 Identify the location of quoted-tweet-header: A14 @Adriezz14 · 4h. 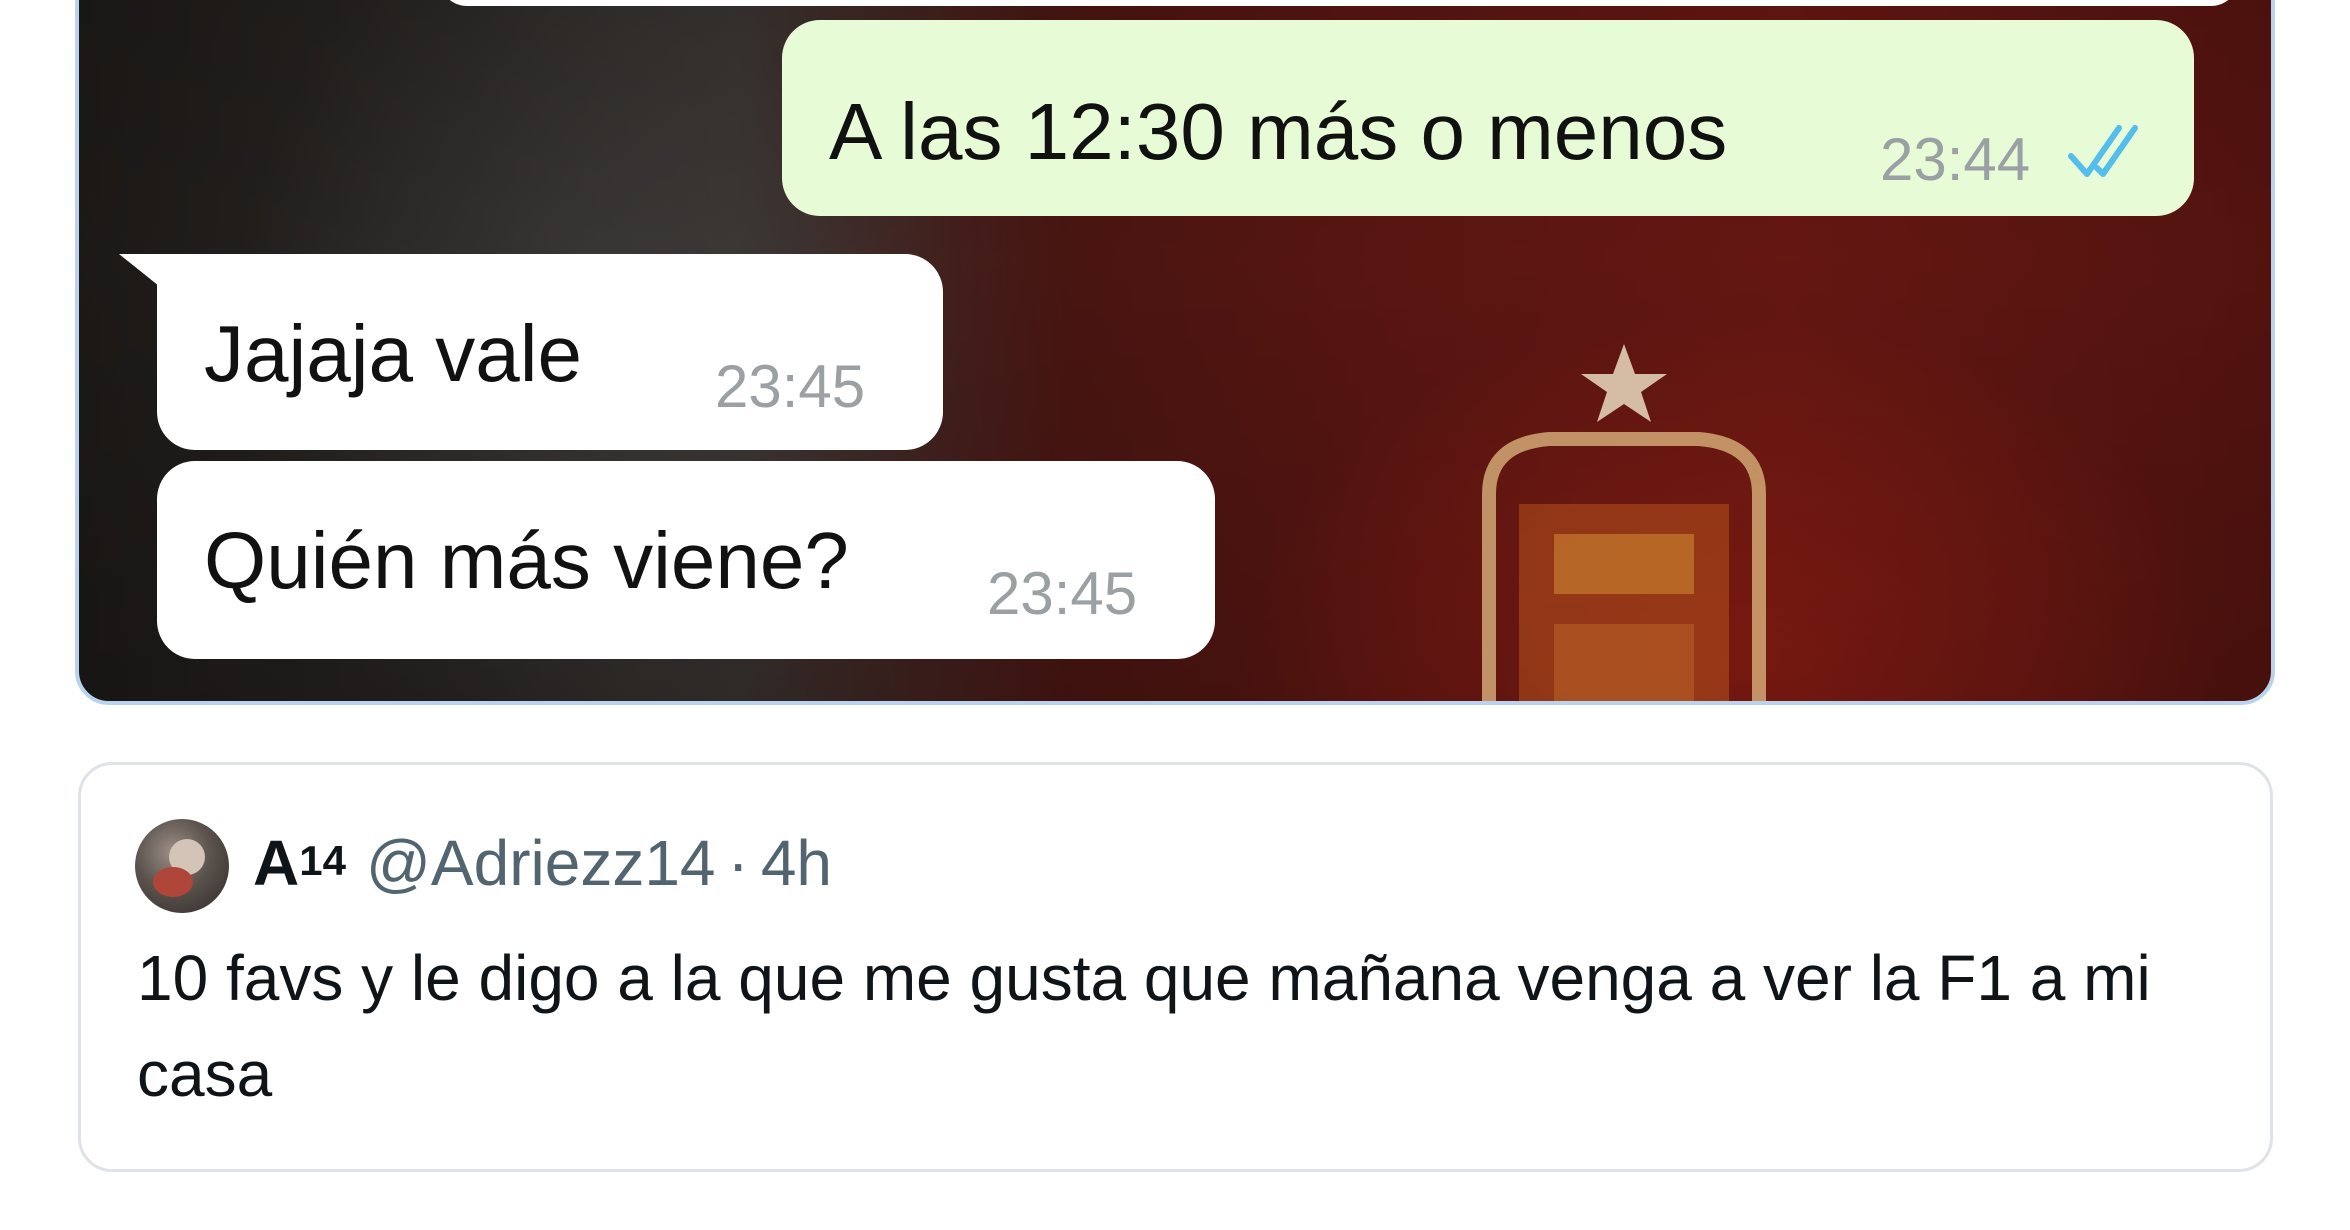
(542, 863).